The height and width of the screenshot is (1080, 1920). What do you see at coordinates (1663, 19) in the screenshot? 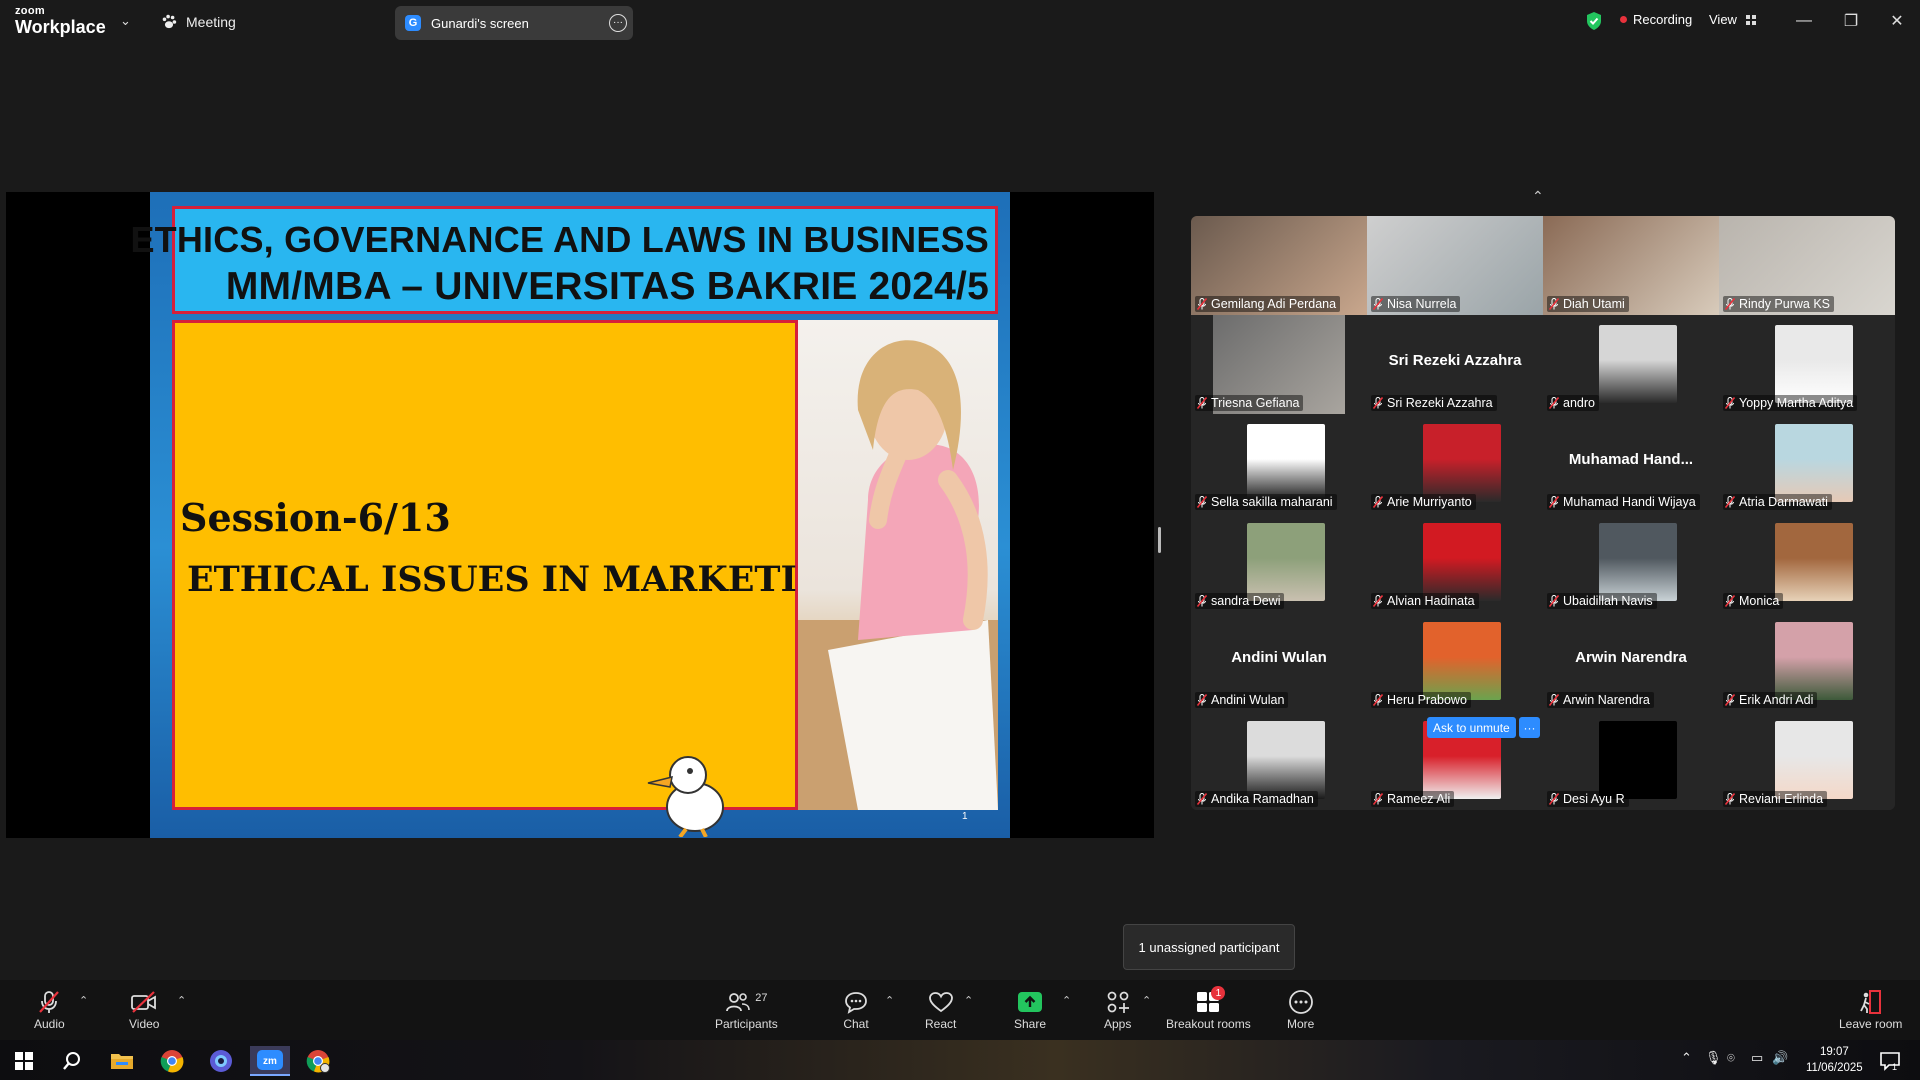
I see `recording-label: Recording` at bounding box center [1663, 19].